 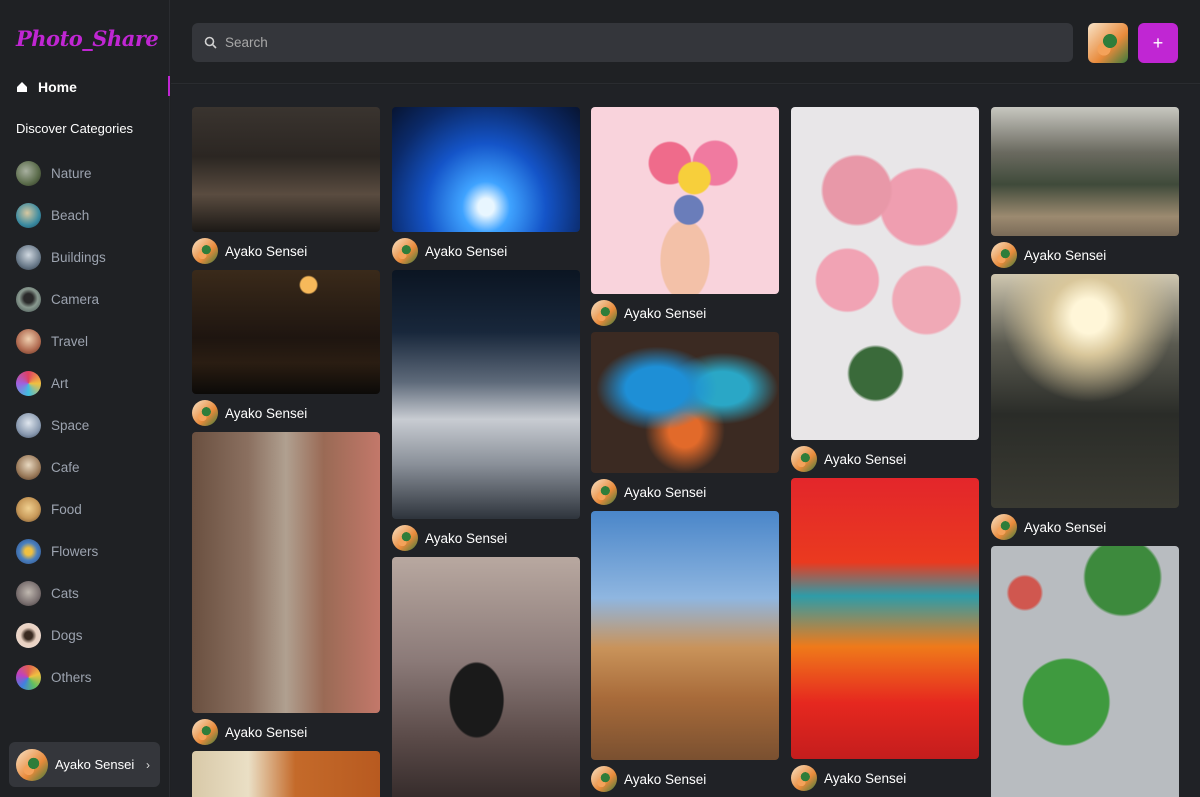 I want to click on search-icon, so click(x=210, y=42).